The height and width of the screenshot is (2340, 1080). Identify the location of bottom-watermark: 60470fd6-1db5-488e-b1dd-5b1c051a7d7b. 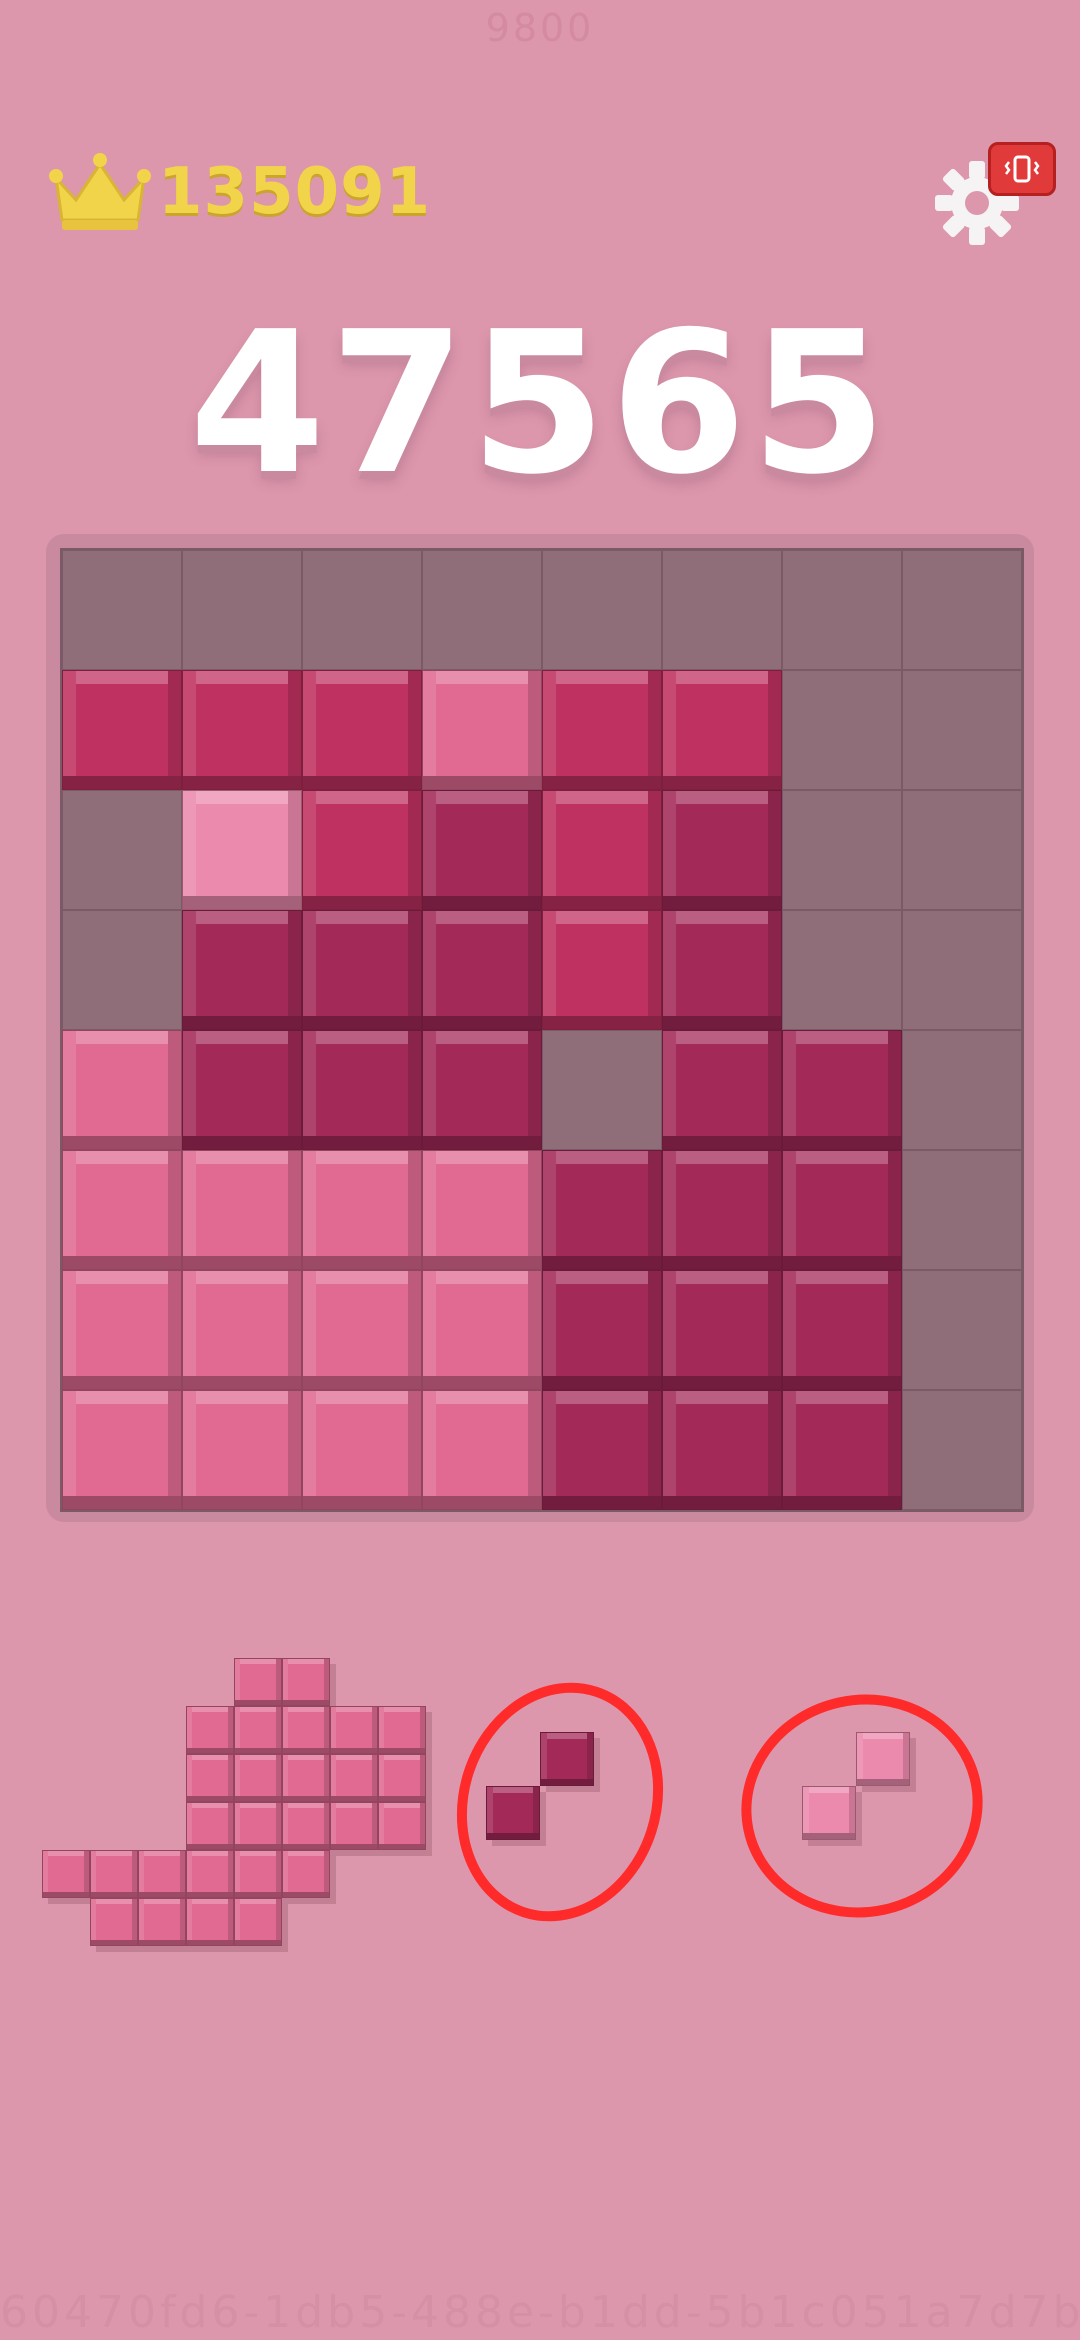
(540, 2312).